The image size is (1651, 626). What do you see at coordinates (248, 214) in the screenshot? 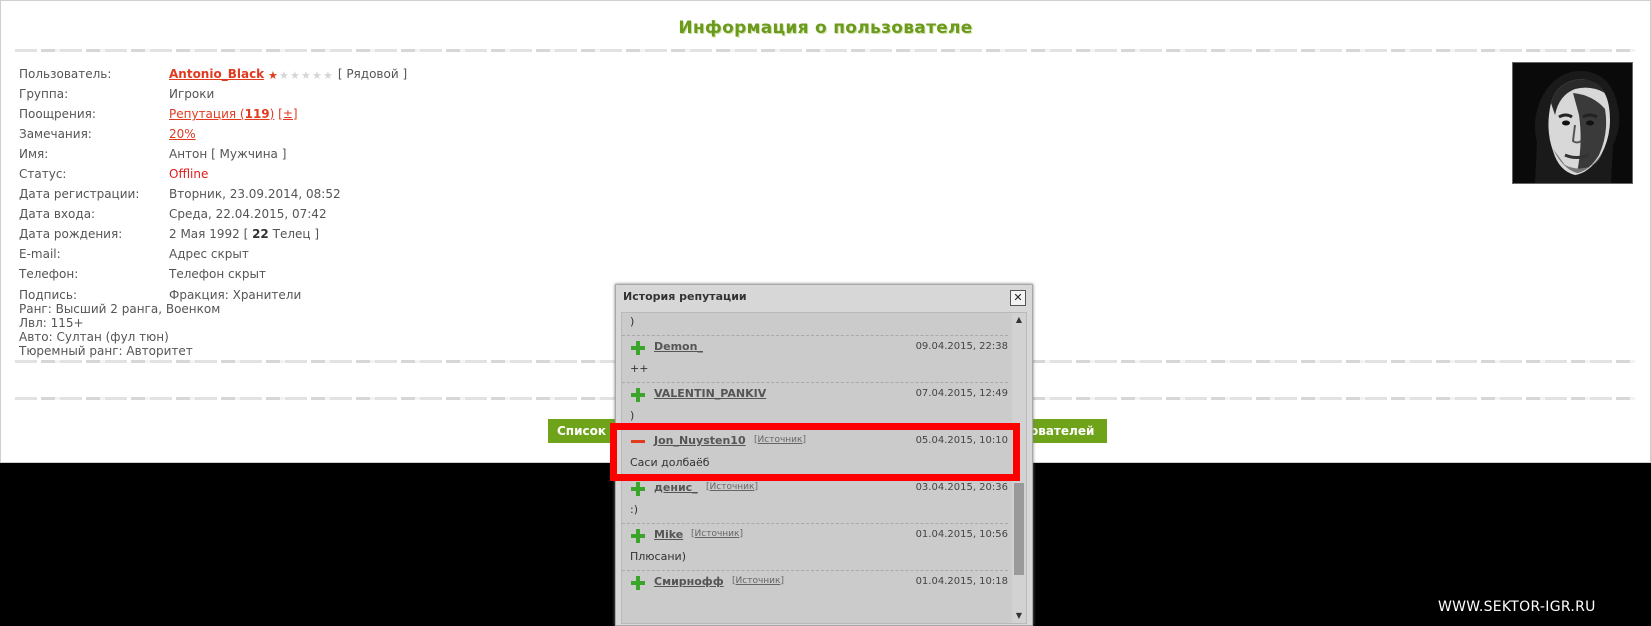
I see `value-last-login: Среда, 22.04.2015, 07:42` at bounding box center [248, 214].